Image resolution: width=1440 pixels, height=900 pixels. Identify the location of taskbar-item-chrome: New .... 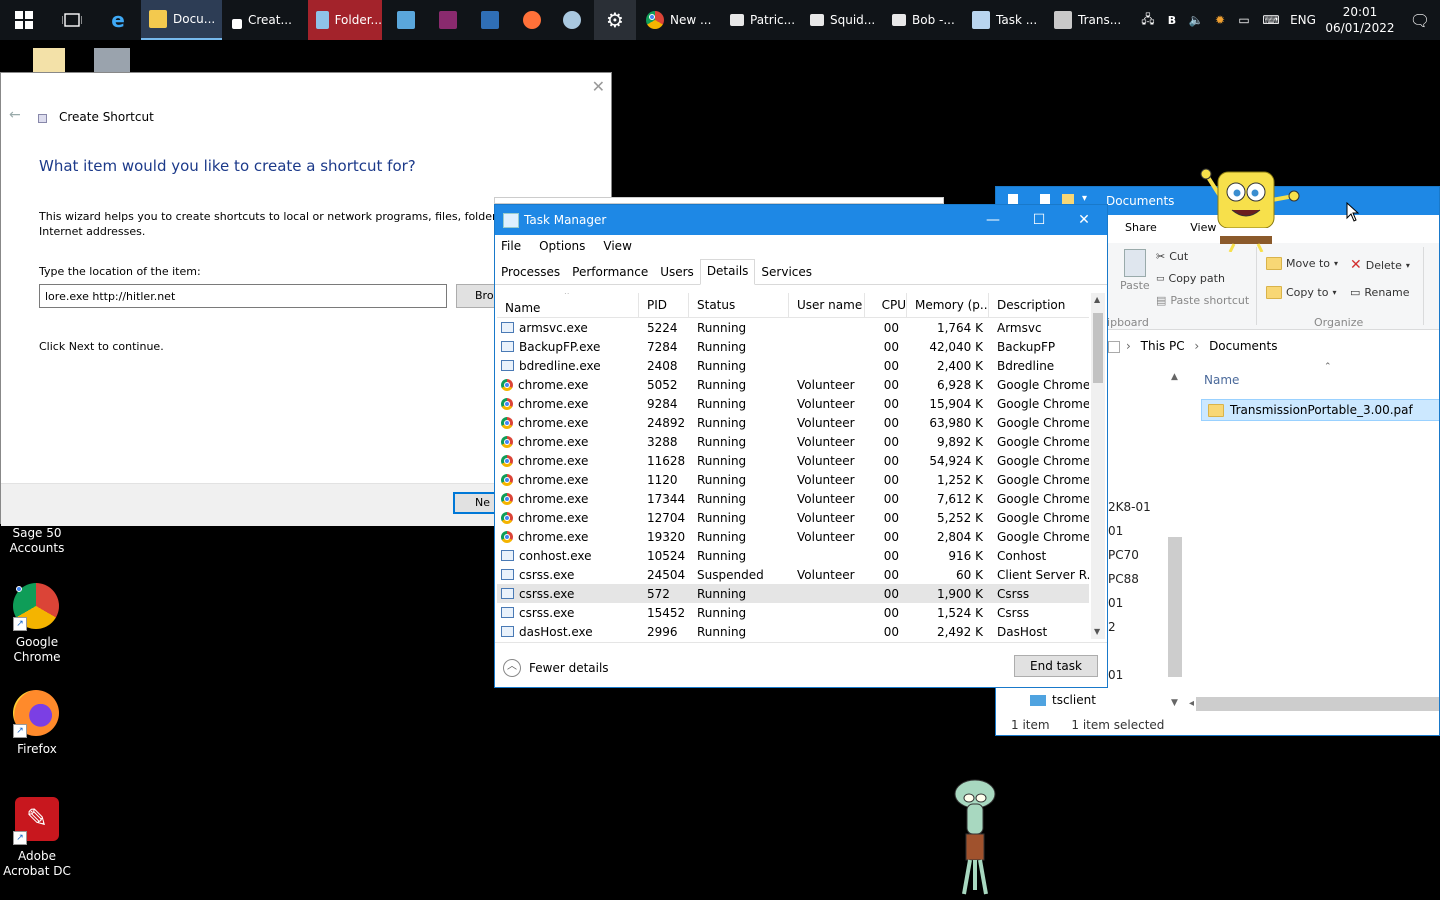
(679, 20).